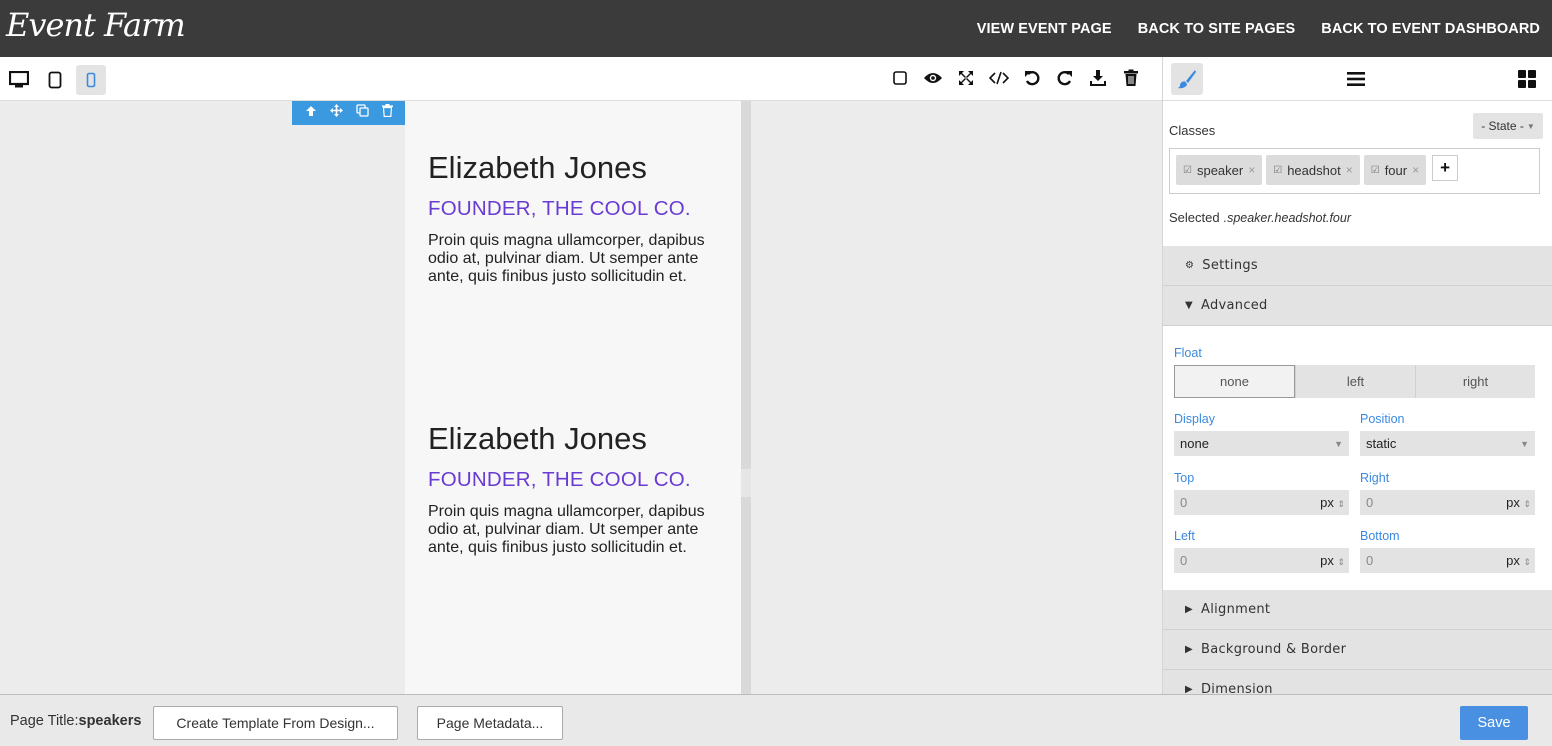 The width and height of the screenshot is (1552, 746). Describe the element at coordinates (1236, 609) in the screenshot. I see `alignment-label: Alignment` at that location.